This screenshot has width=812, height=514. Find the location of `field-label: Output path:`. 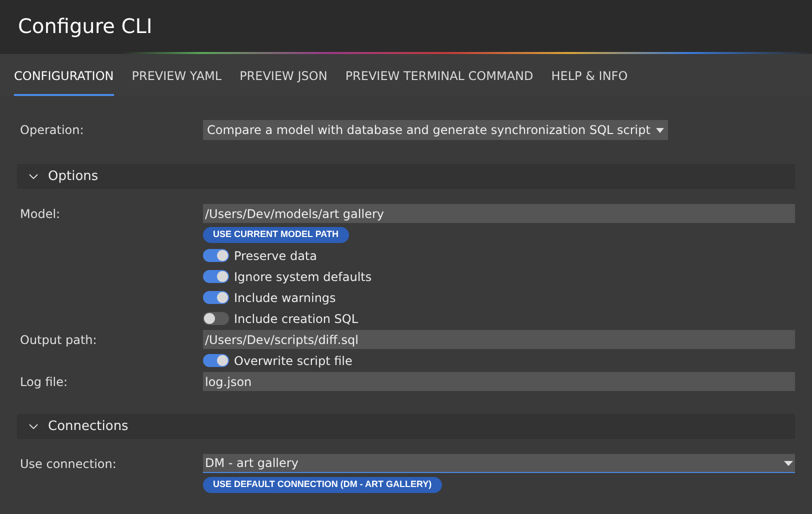

field-label: Output path: is located at coordinates (58, 340).